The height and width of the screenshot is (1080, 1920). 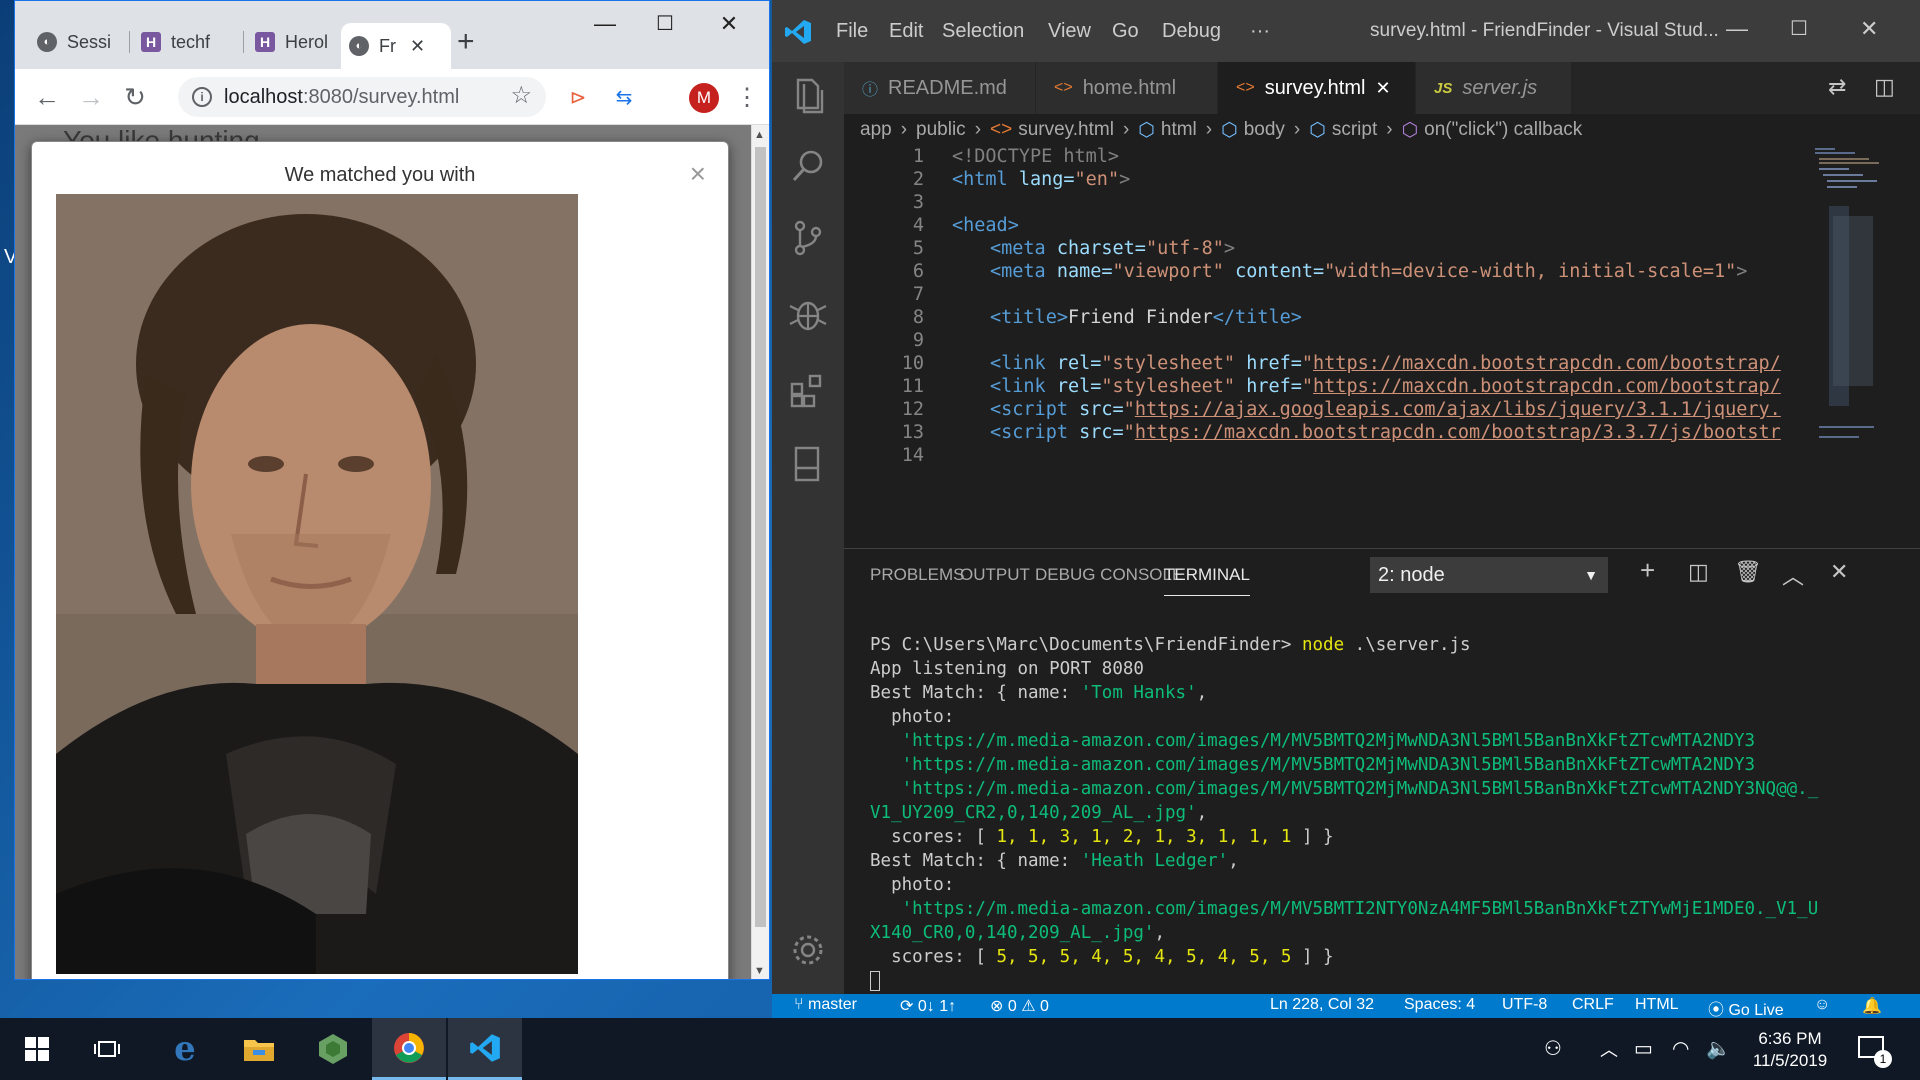 I want to click on extension-icon: ⊳, so click(x=578, y=98).